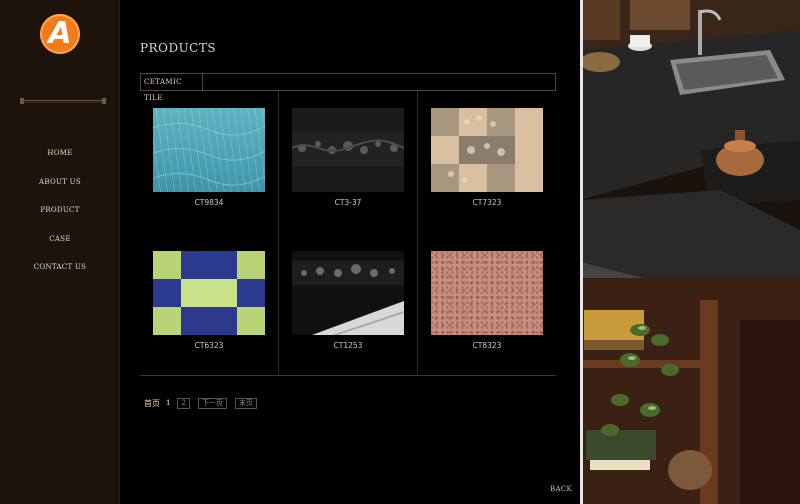 Image resolution: width=800 pixels, height=504 pixels. What do you see at coordinates (172, 88) in the screenshot?
I see `tab-ceramic-tile: CETAMIC TILE` at bounding box center [172, 88].